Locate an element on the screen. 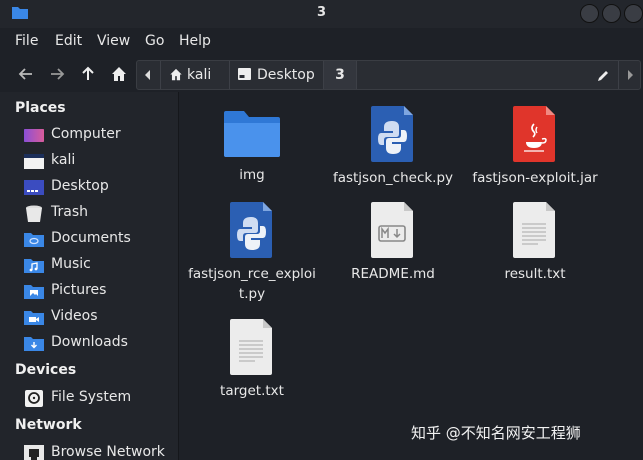 Image resolution: width=643 pixels, height=460 pixels. file-item-fastjson-rce-exploit: fastjson_rce_exploit.py is located at coordinates (252, 253).